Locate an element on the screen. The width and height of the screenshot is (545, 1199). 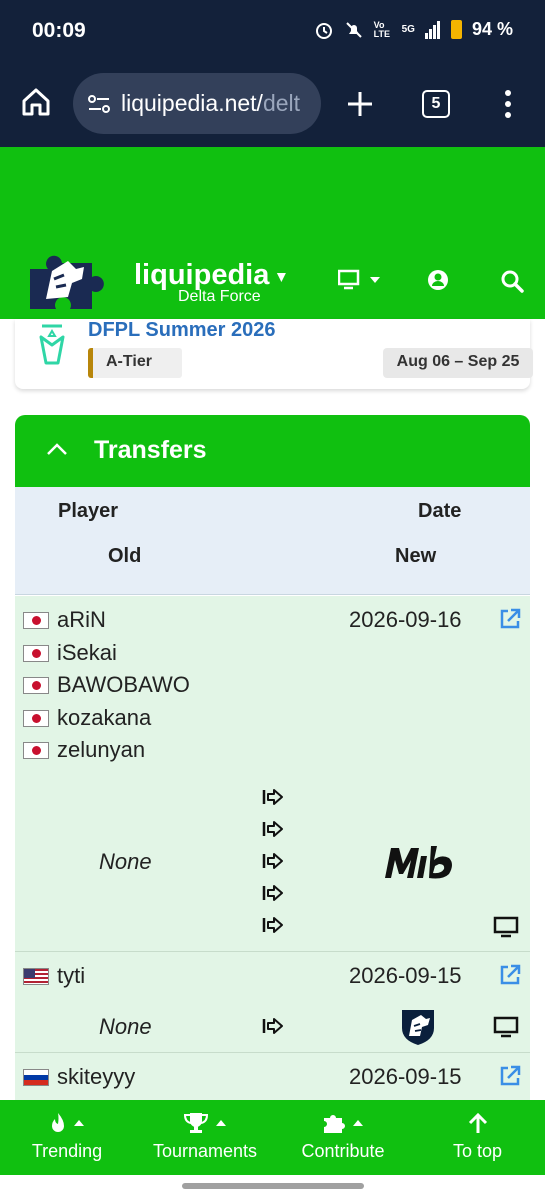
nav-label: To top is located at coordinates (477, 1151).